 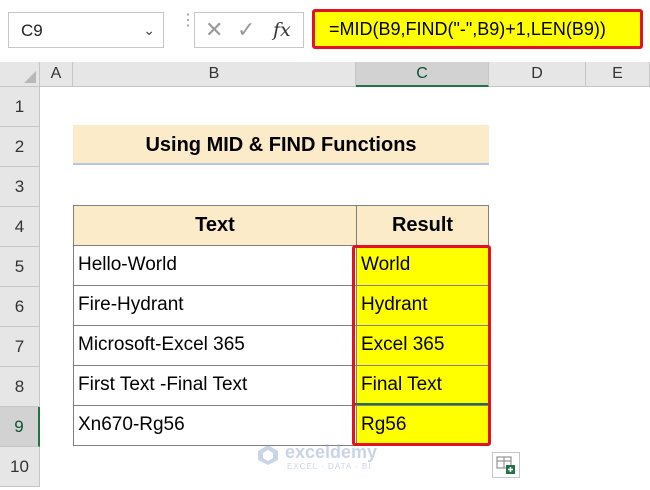 I want to click on chevron-down-icon: ⌄, so click(x=149, y=30).